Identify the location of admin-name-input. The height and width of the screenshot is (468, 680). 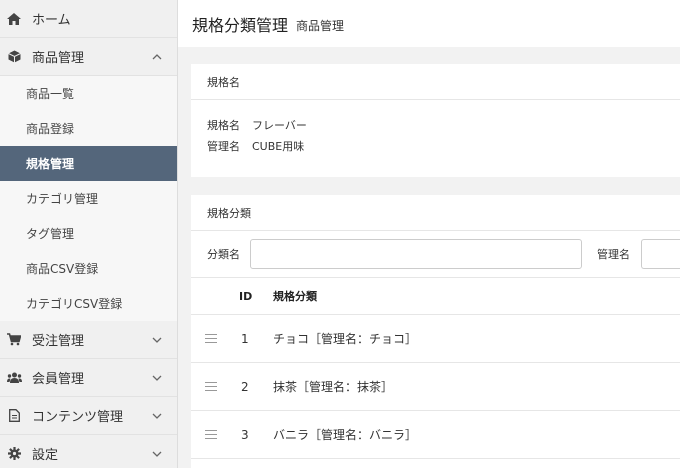
(660, 254).